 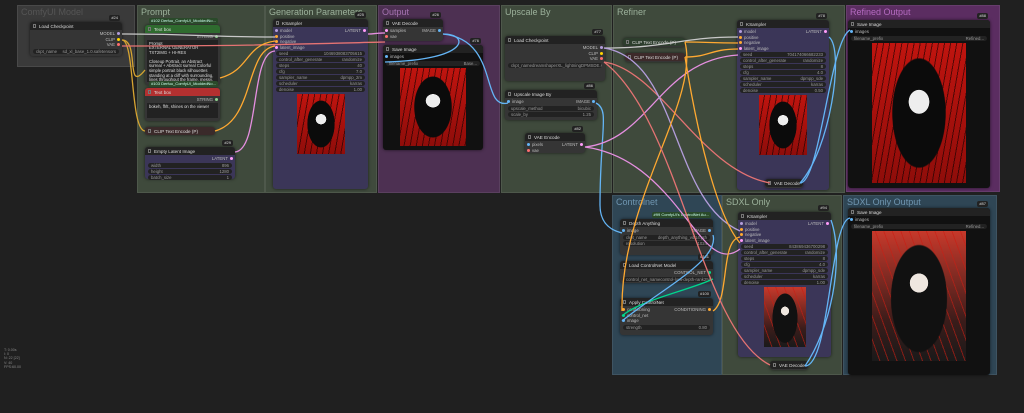 I want to click on widget-steps: steps 40, so click(x=320, y=65).